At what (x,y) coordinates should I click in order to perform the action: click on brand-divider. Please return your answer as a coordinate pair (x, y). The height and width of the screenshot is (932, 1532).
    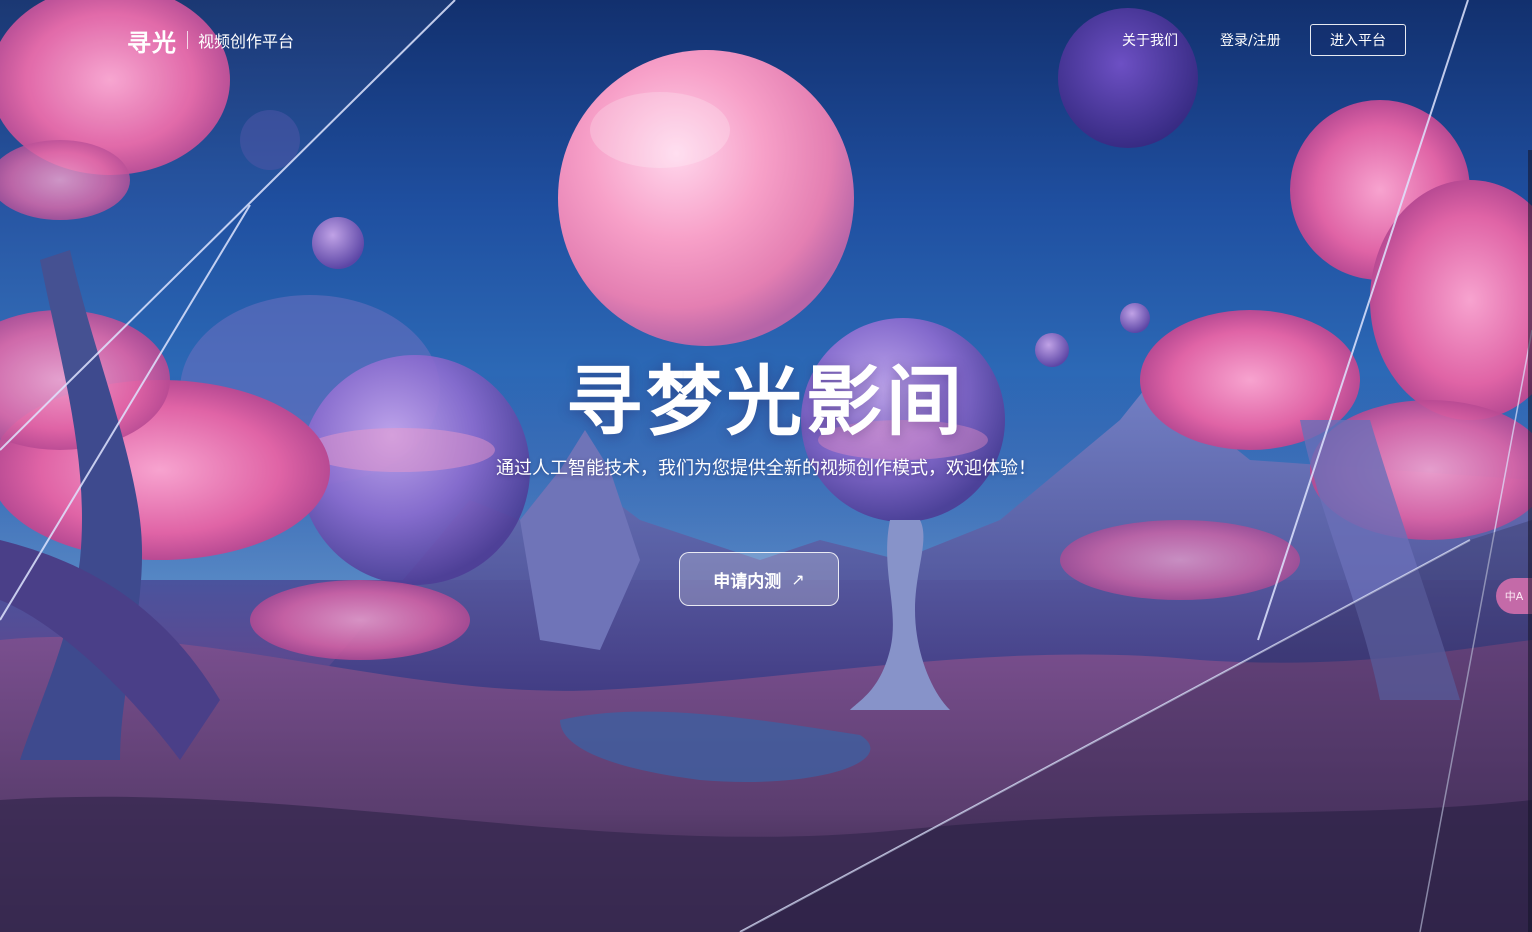
    Looking at the image, I should click on (187, 40).